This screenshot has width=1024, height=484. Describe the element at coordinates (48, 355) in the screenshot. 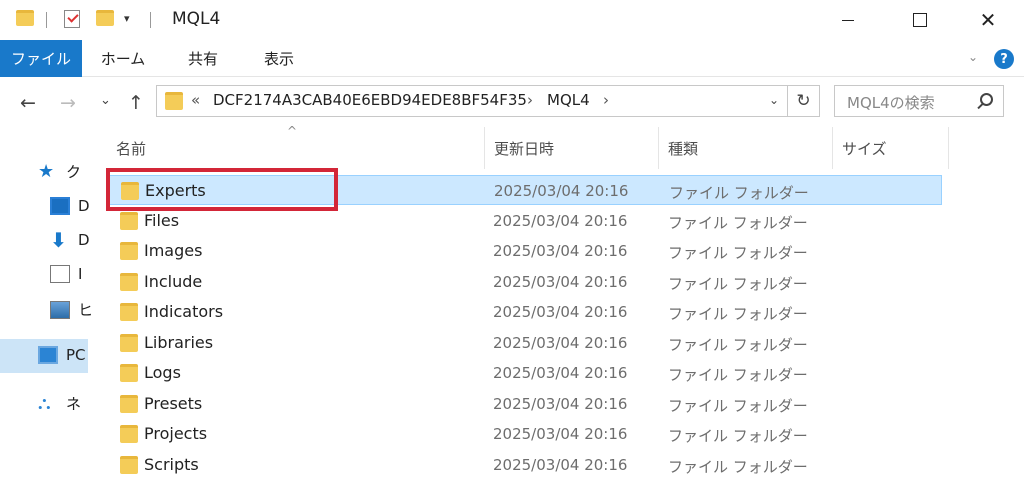

I see `pc-icon` at that location.